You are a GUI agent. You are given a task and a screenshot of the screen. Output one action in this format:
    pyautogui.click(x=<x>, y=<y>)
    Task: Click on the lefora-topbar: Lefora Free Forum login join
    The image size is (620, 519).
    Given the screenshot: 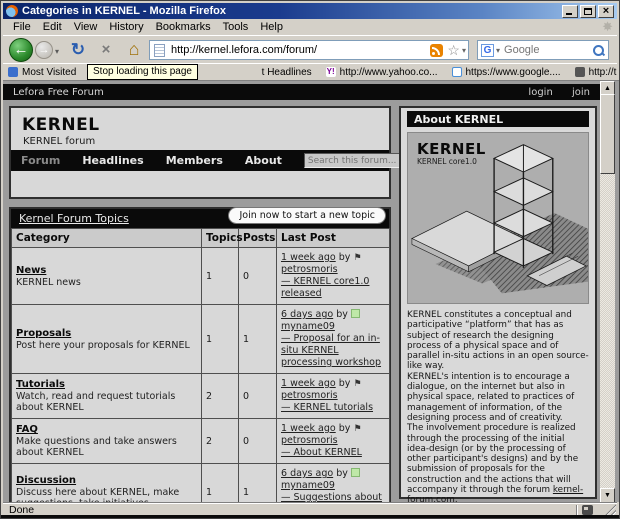 What is the action you would take?
    pyautogui.click(x=301, y=92)
    